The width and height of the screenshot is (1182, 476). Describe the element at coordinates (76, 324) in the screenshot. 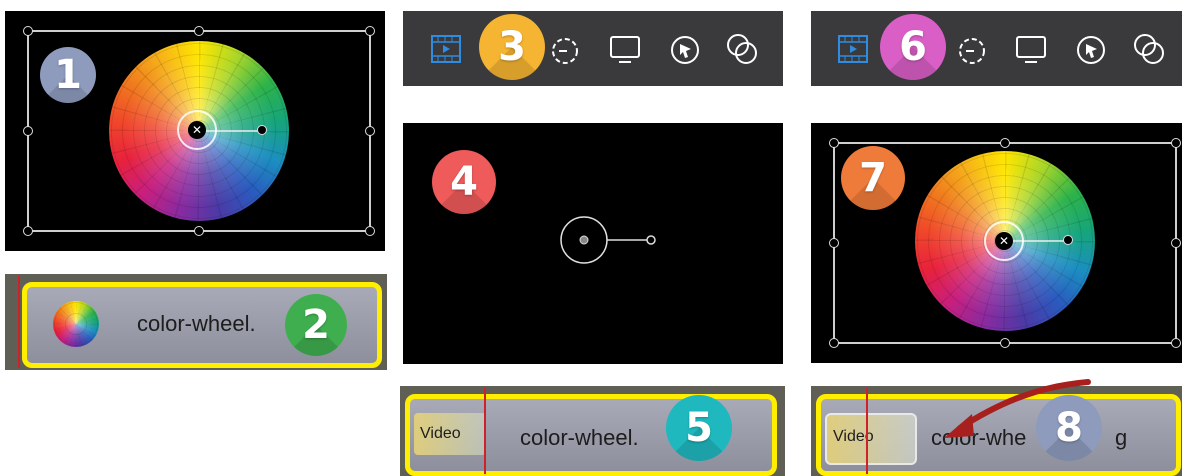

I see `clip-thumbnail` at that location.